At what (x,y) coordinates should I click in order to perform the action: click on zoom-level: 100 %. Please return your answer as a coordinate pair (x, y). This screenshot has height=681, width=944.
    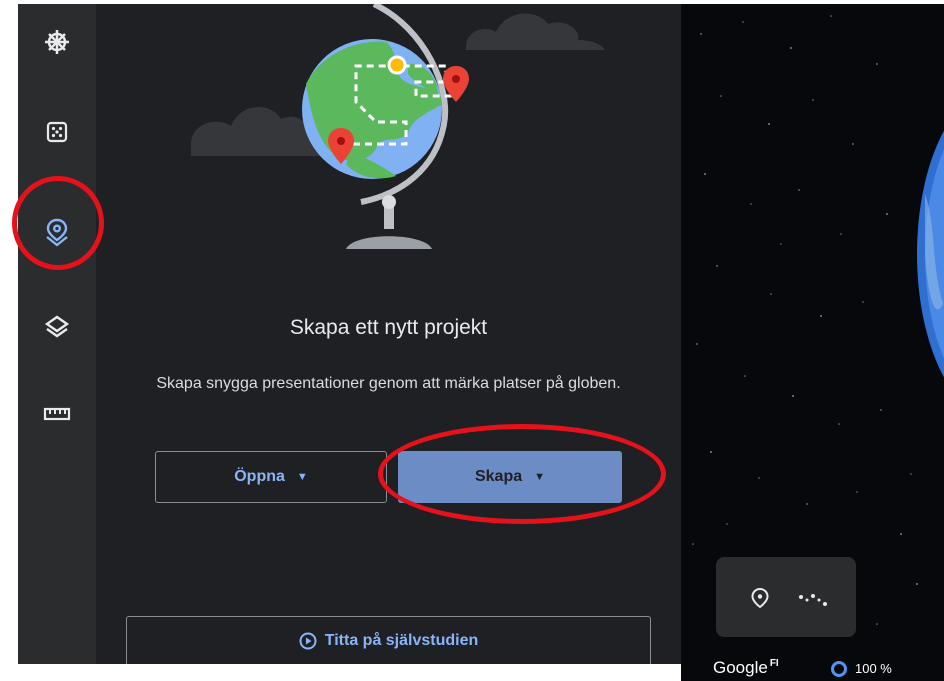
    Looking at the image, I should click on (873, 668).